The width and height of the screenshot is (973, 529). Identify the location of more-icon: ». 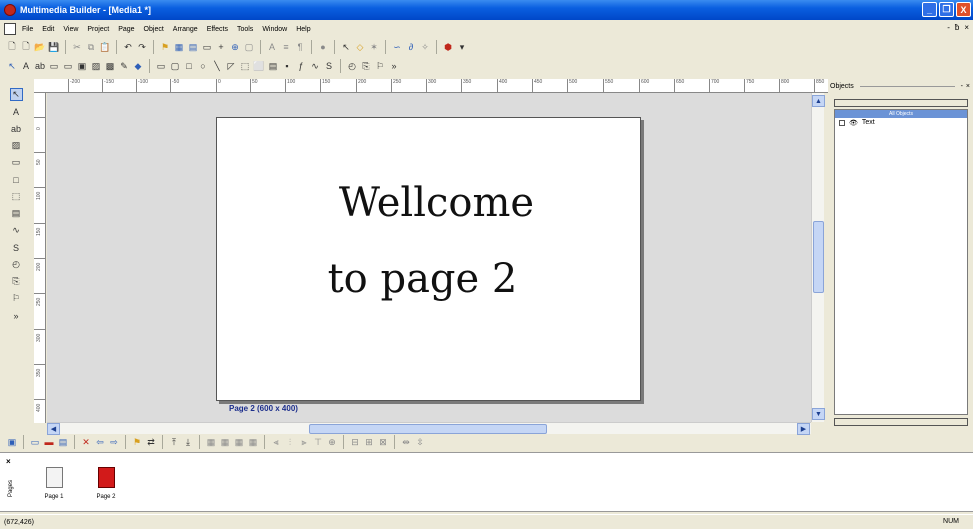
(394, 66).